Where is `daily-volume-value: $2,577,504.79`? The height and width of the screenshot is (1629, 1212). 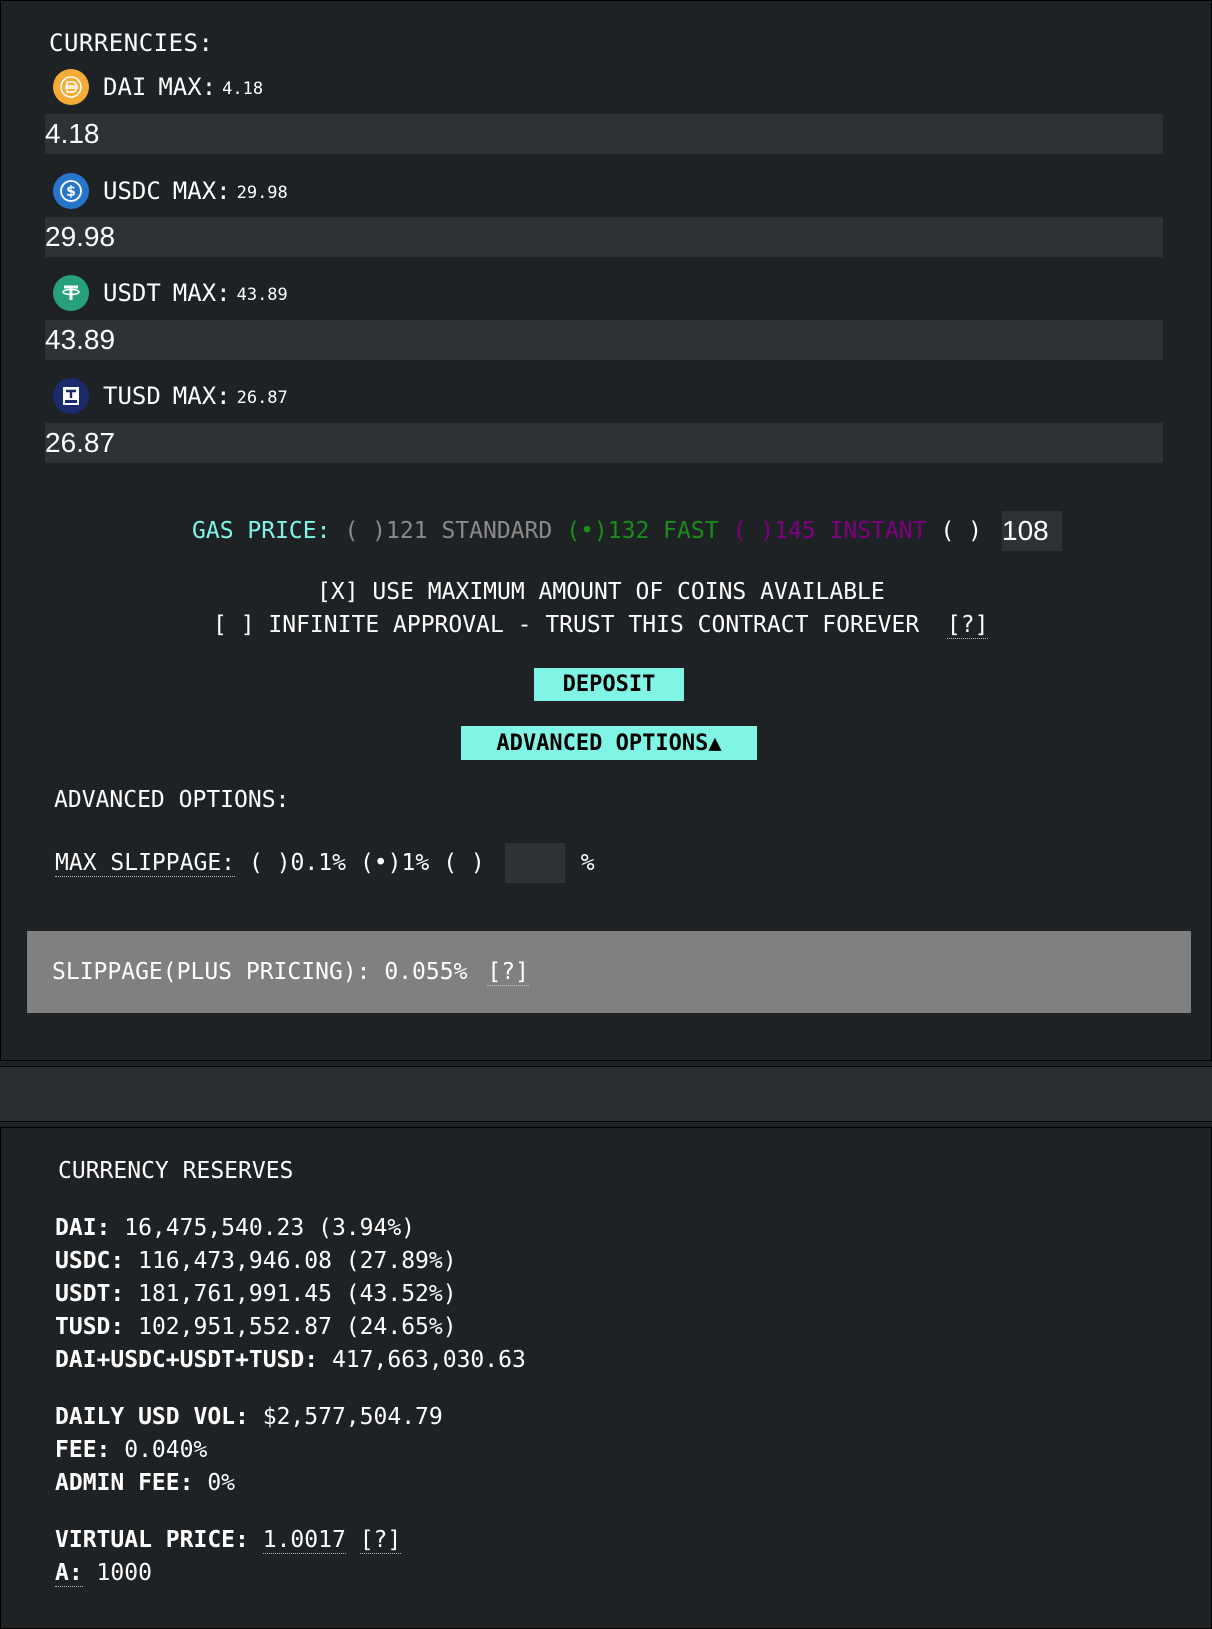 daily-volume-value: $2,577,504.79 is located at coordinates (345, 1417).